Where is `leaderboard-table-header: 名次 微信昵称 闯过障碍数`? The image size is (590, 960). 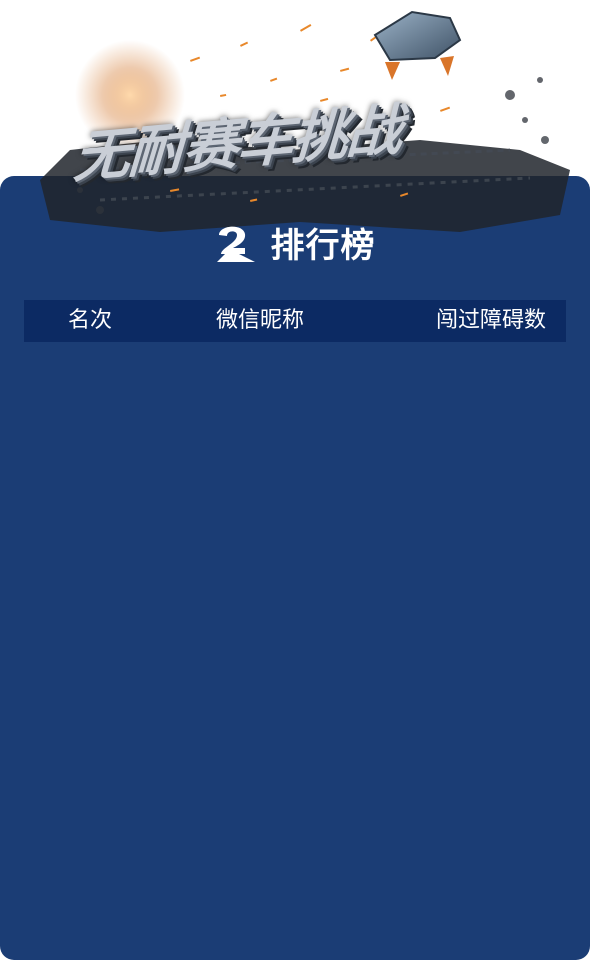 leaderboard-table-header: 名次 微信昵称 闯过障碍数 is located at coordinates (295, 321).